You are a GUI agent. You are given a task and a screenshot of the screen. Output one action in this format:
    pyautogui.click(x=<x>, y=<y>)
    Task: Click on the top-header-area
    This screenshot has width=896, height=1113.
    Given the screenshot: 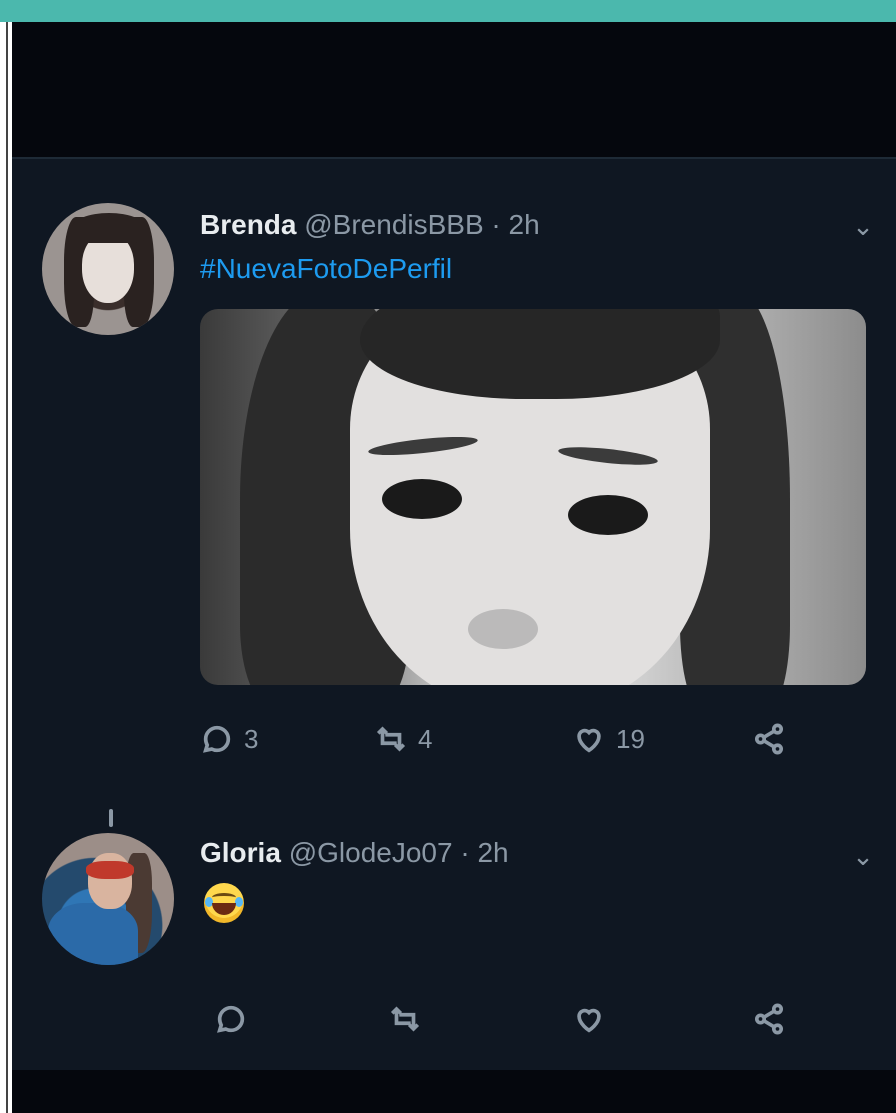 What is the action you would take?
    pyautogui.click(x=454, y=89)
    